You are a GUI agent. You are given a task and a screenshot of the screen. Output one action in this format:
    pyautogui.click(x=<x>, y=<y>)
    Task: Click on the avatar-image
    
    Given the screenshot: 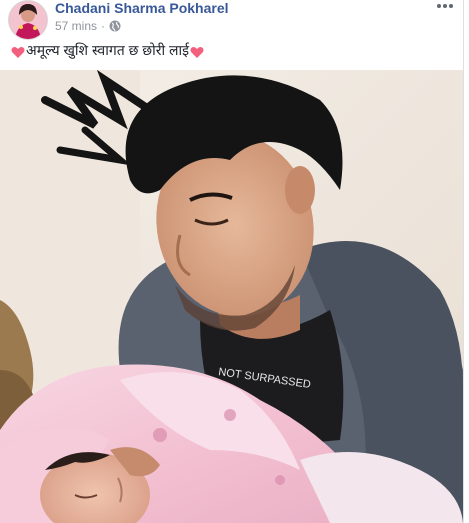 What is the action you would take?
    pyautogui.click(x=28, y=20)
    